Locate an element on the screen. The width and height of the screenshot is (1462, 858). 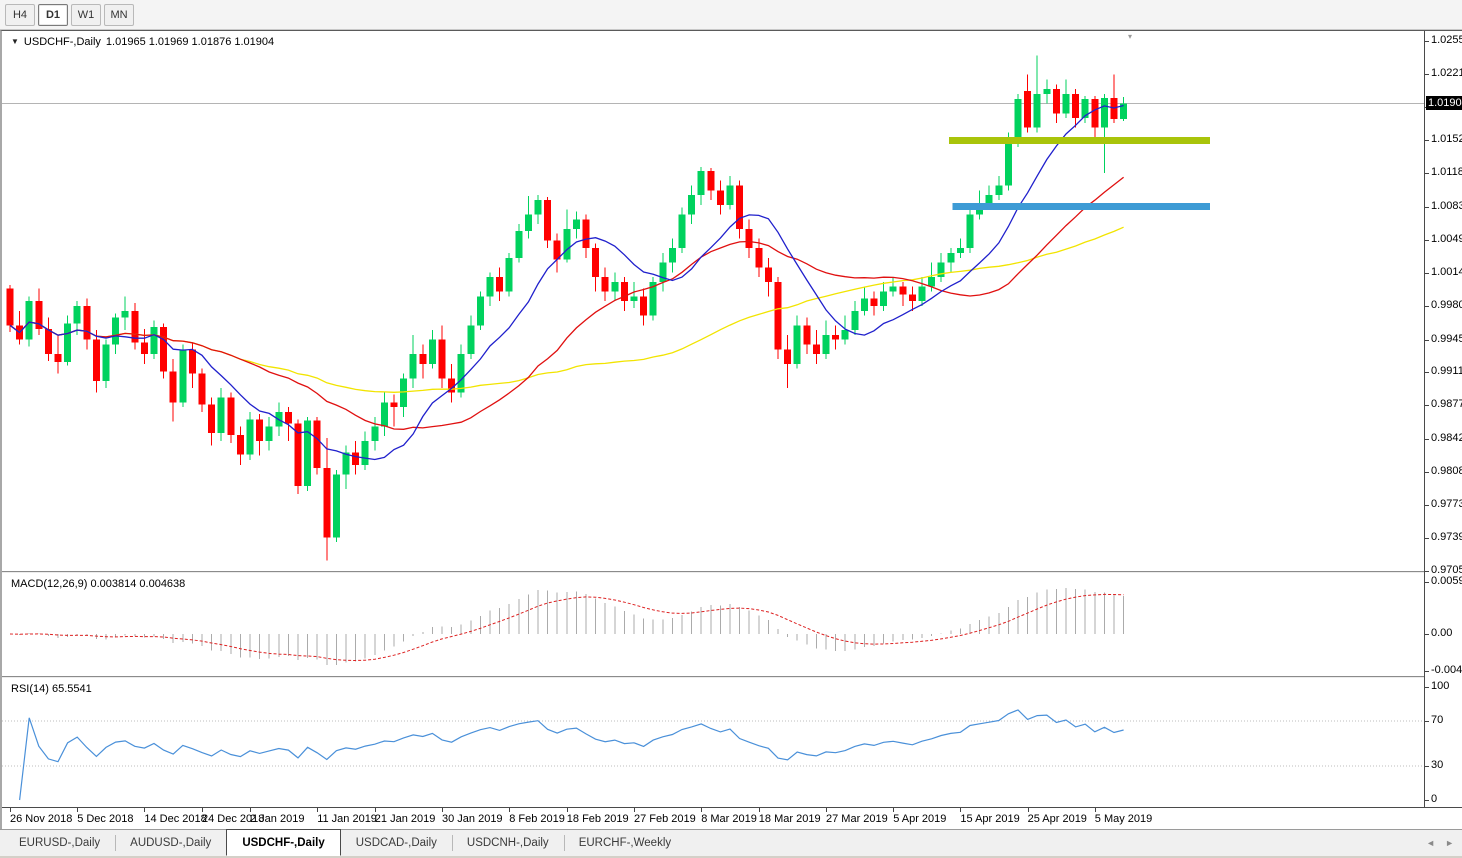
tab-scroll-right-icon: ► is located at coordinates (1449, 843).